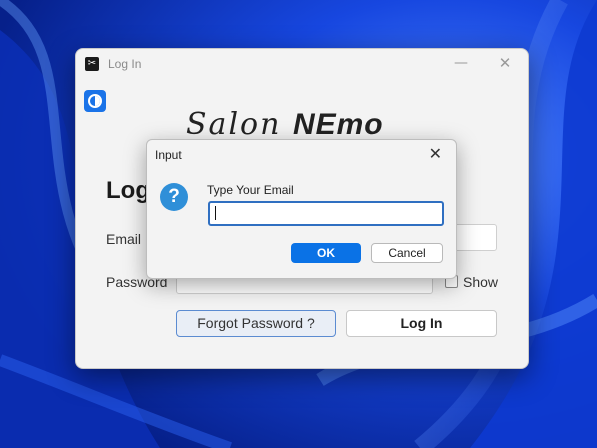  What do you see at coordinates (125, 64) in the screenshot?
I see `window-title: Log In` at bounding box center [125, 64].